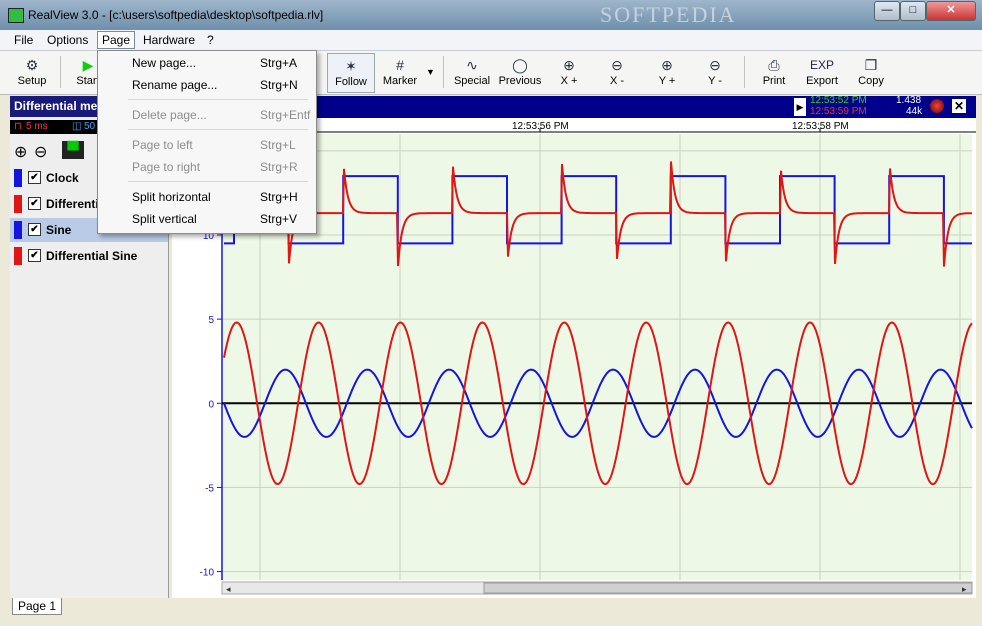  I want to click on menu-item-shortcut: Strg+H, so click(279, 197).